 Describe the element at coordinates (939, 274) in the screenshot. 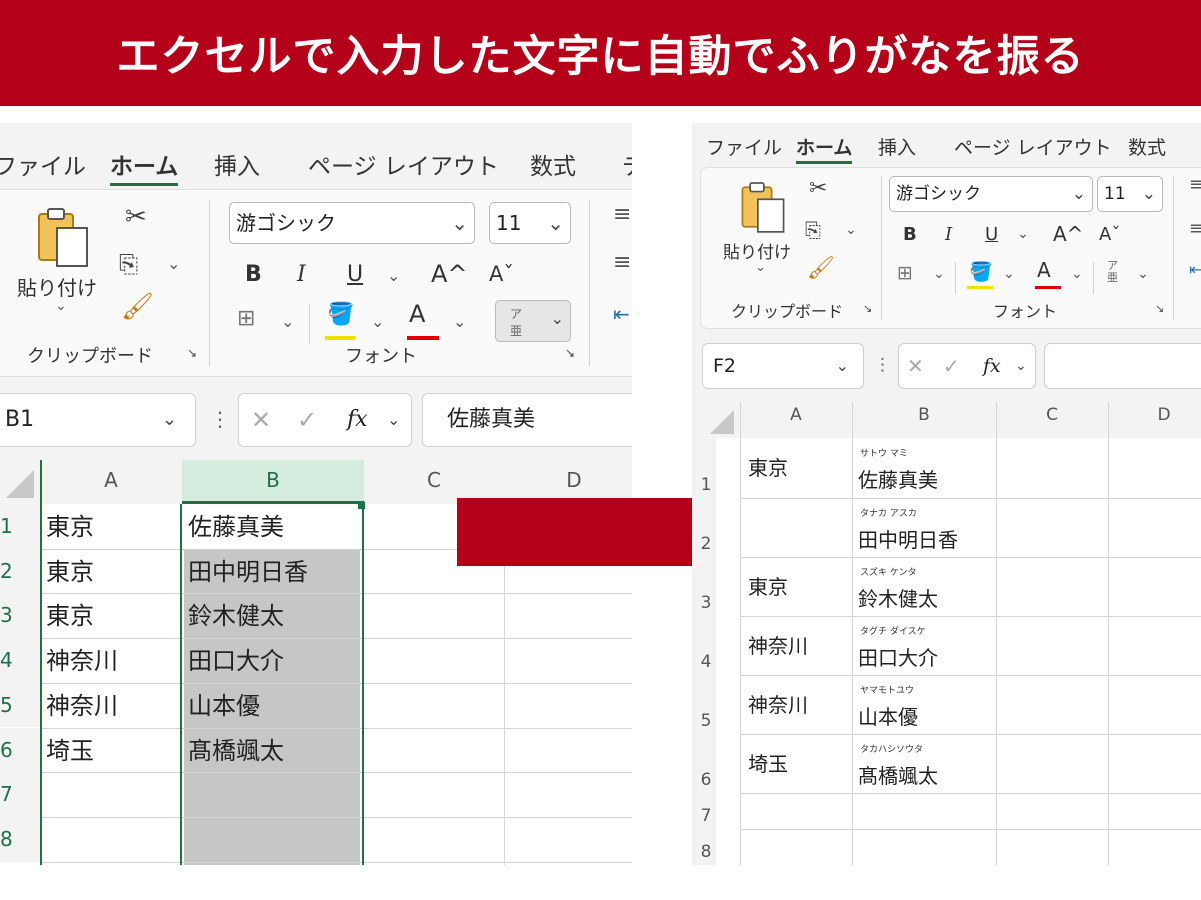

I see `borders-dropdown-icon: ⌄` at that location.